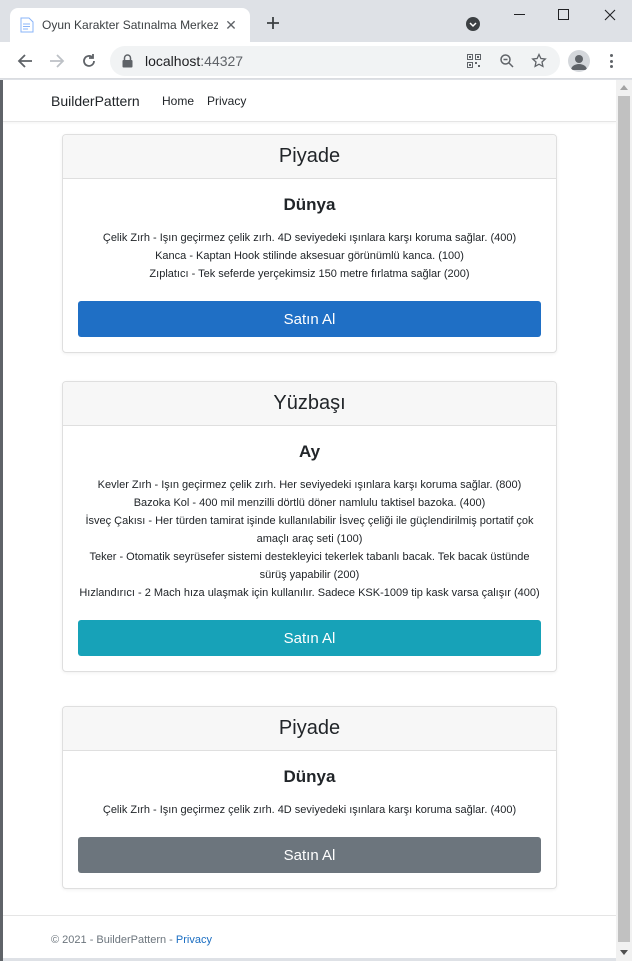 This screenshot has height=961, width=632. What do you see at coordinates (309, 451) in the screenshot?
I see `card-title: Ay` at bounding box center [309, 451].